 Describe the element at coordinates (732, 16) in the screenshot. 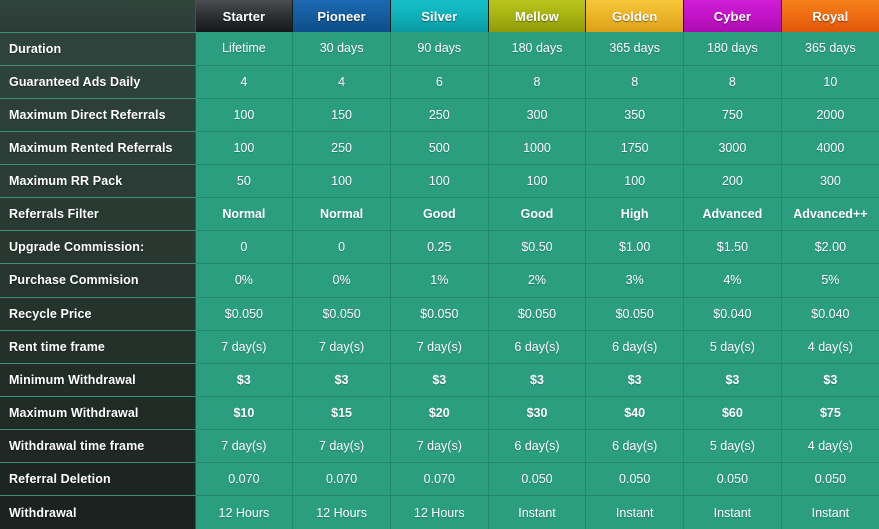

I see `plan-header-cyber: Cyber` at that location.